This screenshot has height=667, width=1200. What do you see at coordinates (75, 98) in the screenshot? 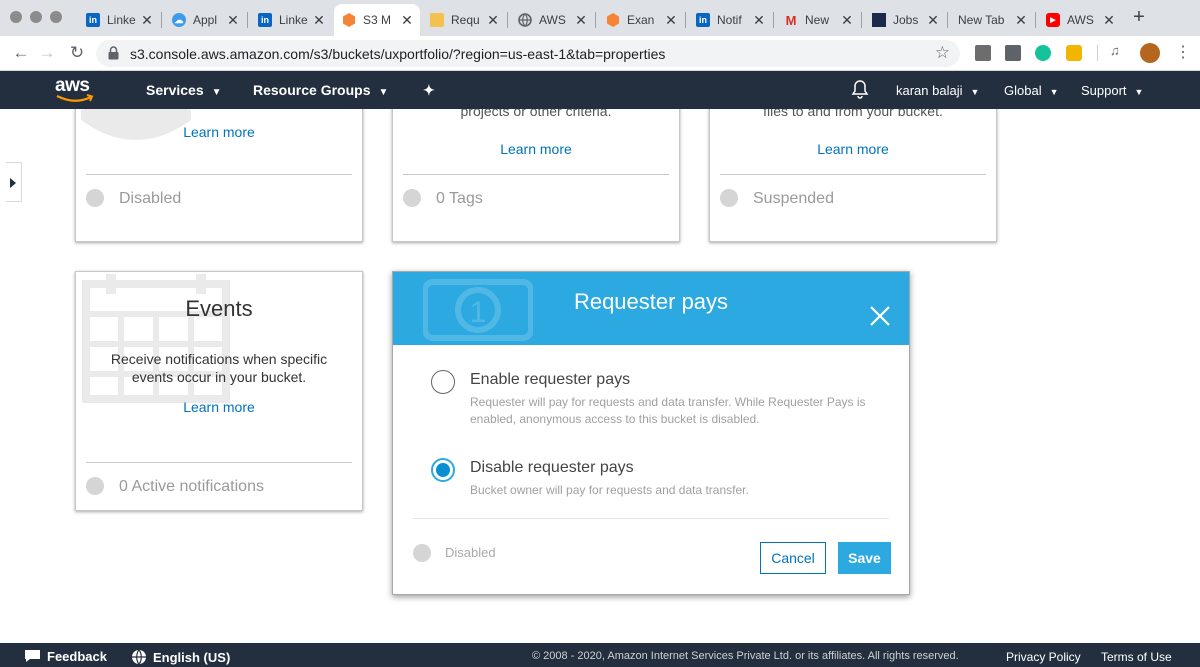
I see `aws-smile-icon` at bounding box center [75, 98].